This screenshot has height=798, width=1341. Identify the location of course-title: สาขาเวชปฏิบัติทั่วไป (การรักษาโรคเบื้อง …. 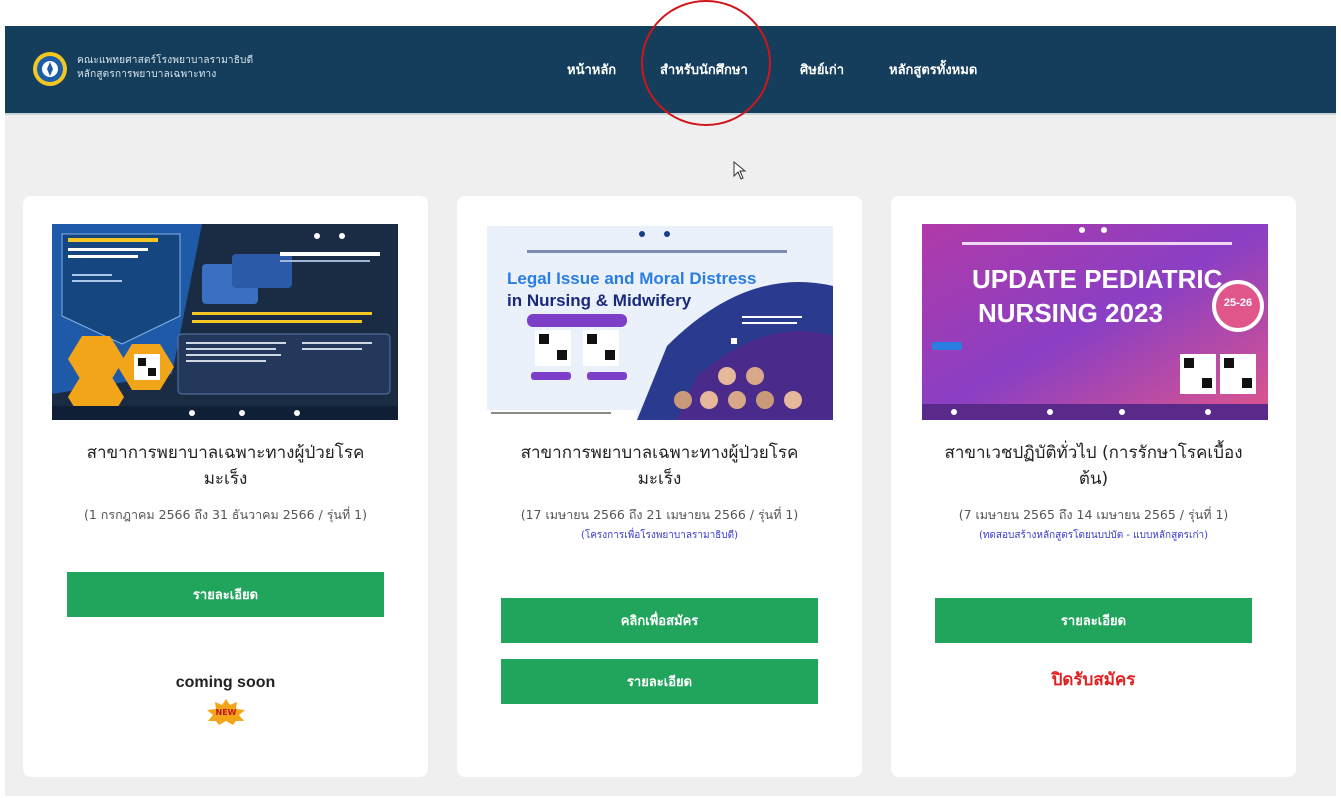
(1093, 466).